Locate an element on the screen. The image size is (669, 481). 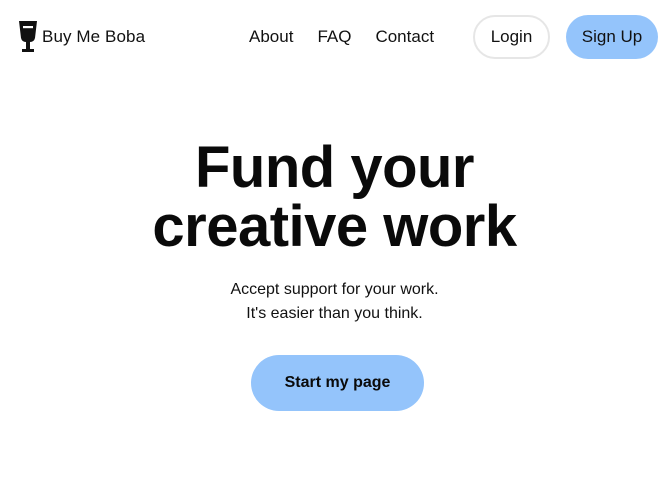
hero-title-line-2: creative work is located at coordinates (334, 226).